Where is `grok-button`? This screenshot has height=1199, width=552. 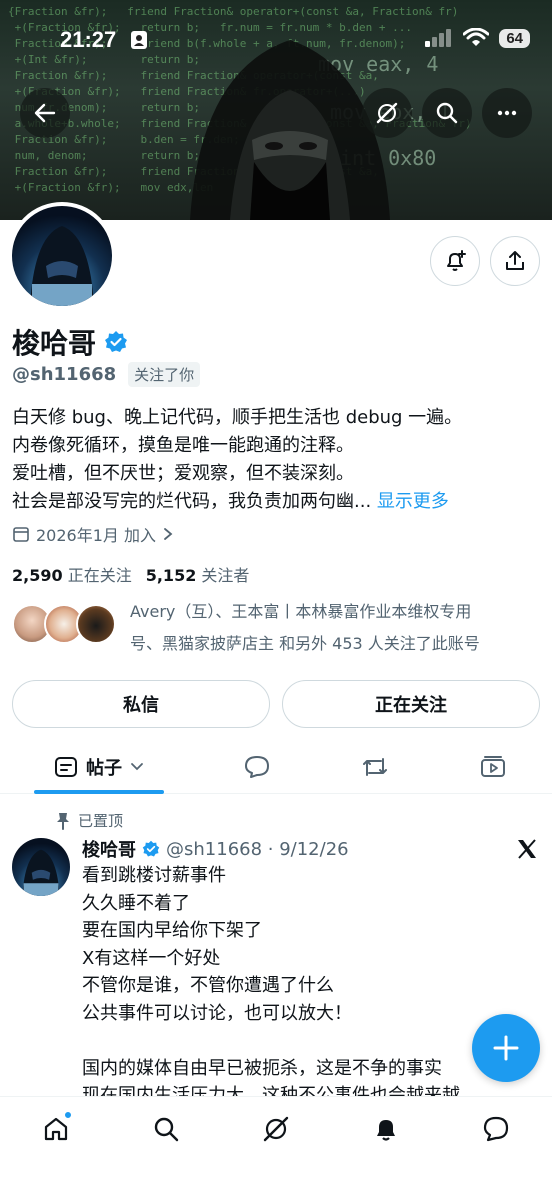
grok-button is located at coordinates (387, 113).